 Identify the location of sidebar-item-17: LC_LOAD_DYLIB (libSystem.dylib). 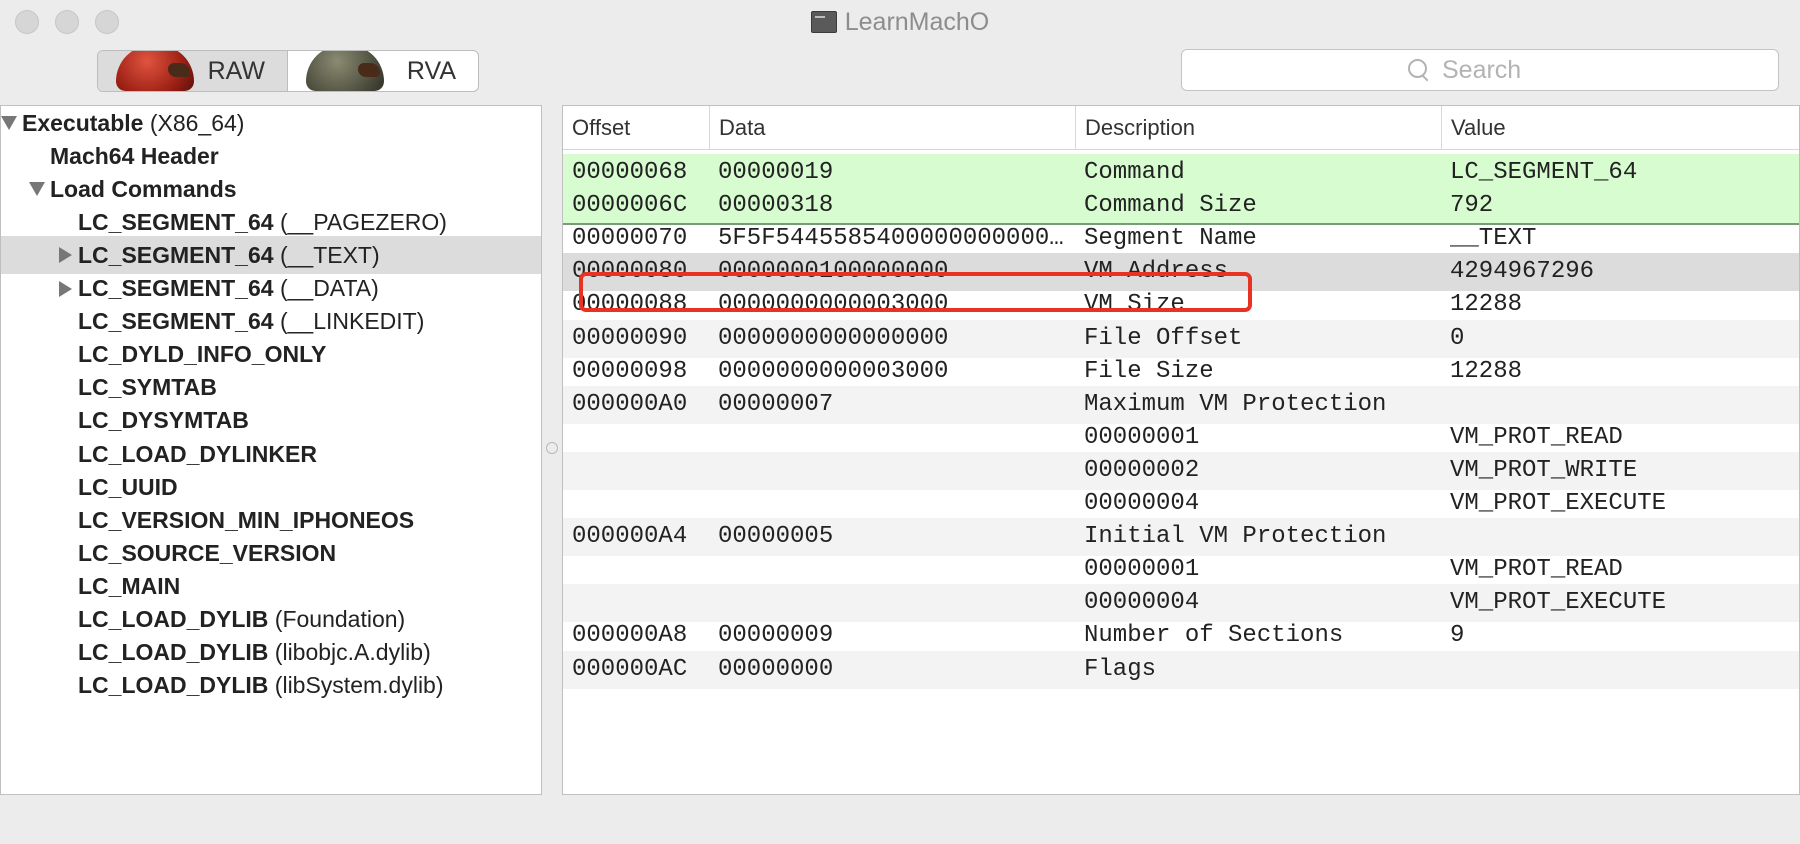
(271, 686).